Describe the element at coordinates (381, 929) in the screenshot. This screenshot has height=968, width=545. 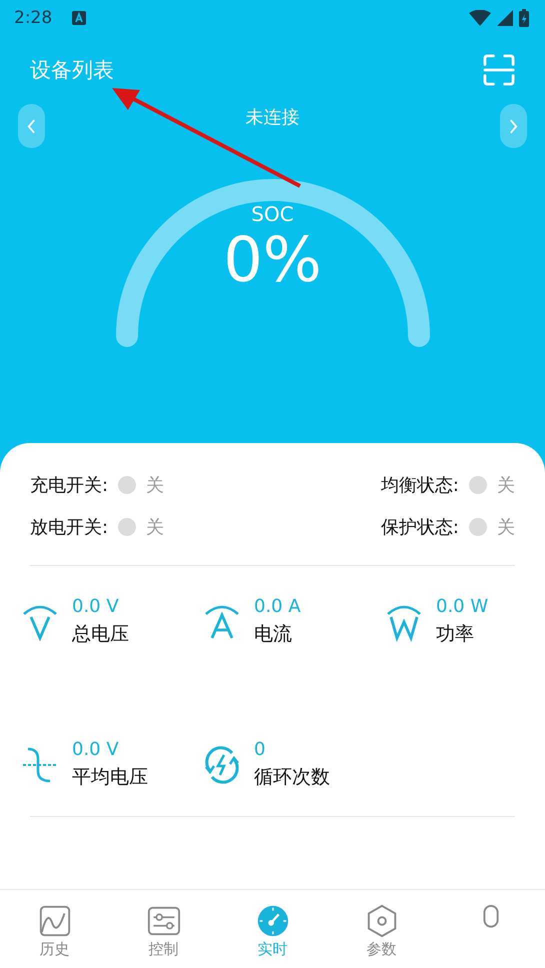
I see `nav-tab: 参数` at that location.